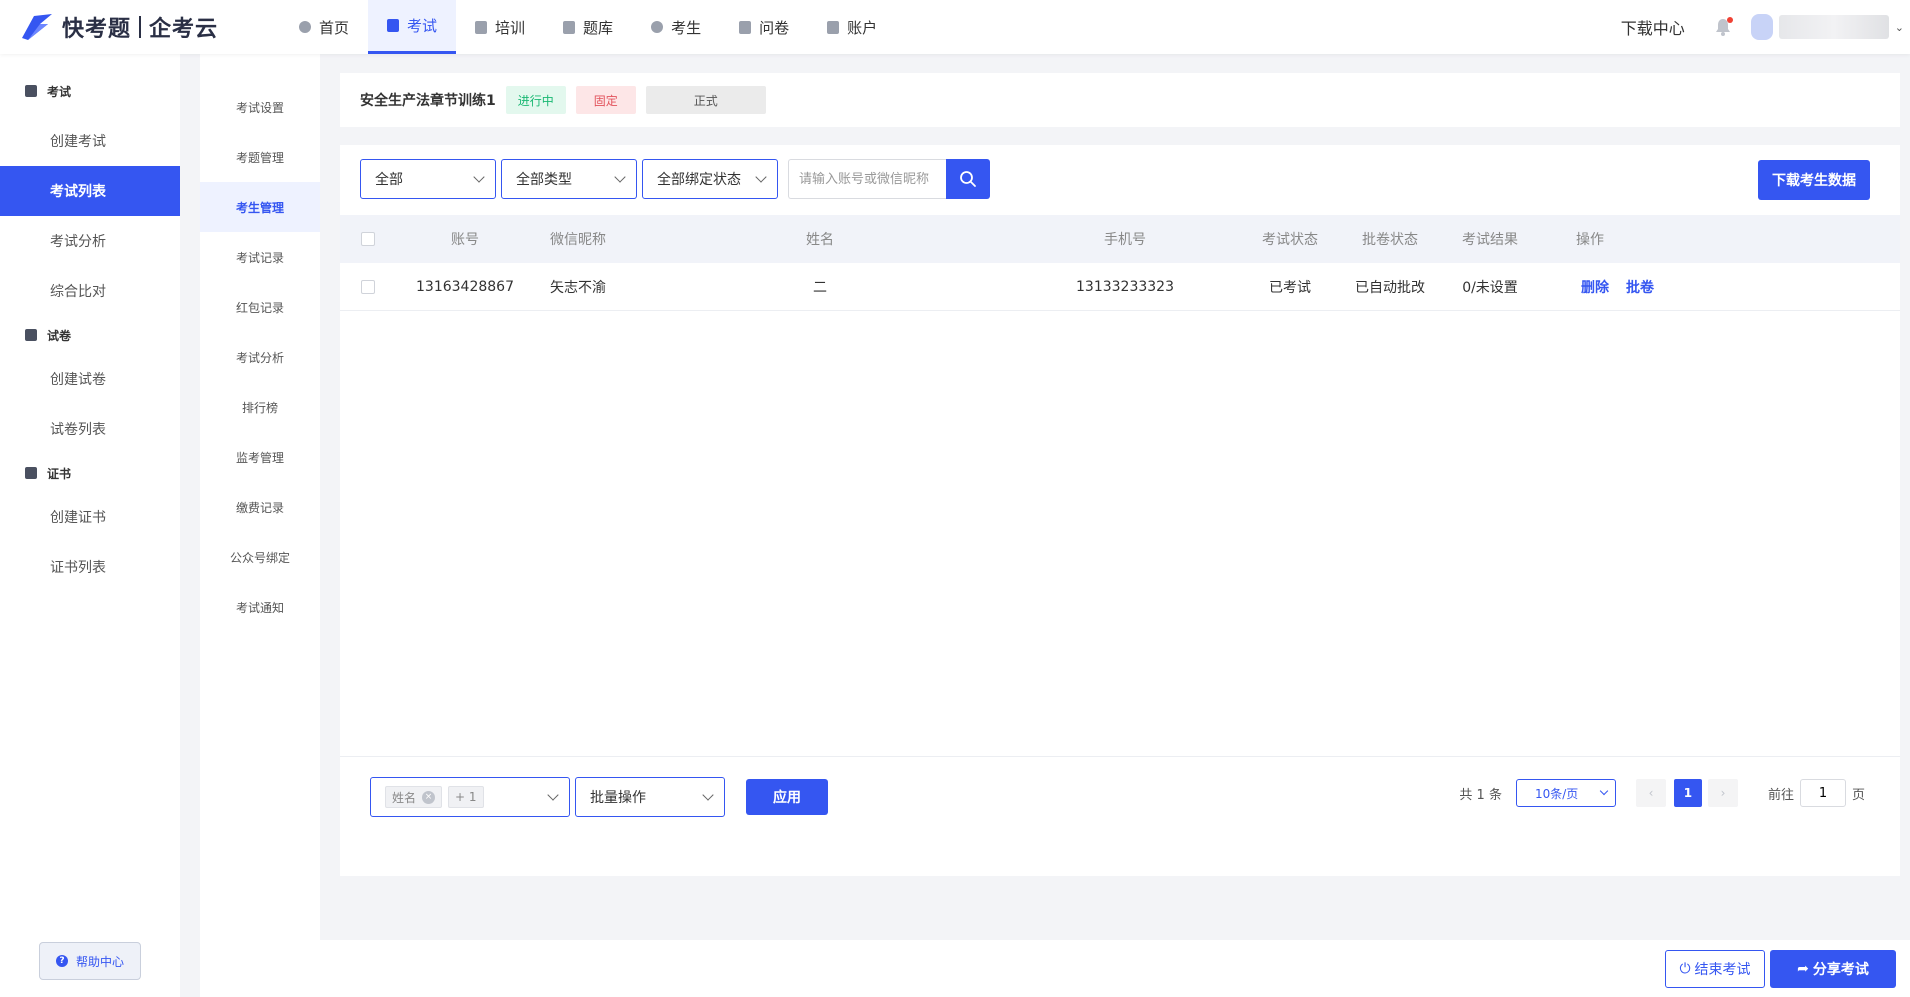 This screenshot has height=997, width=1910. I want to click on username-redacted, so click(1833, 27).